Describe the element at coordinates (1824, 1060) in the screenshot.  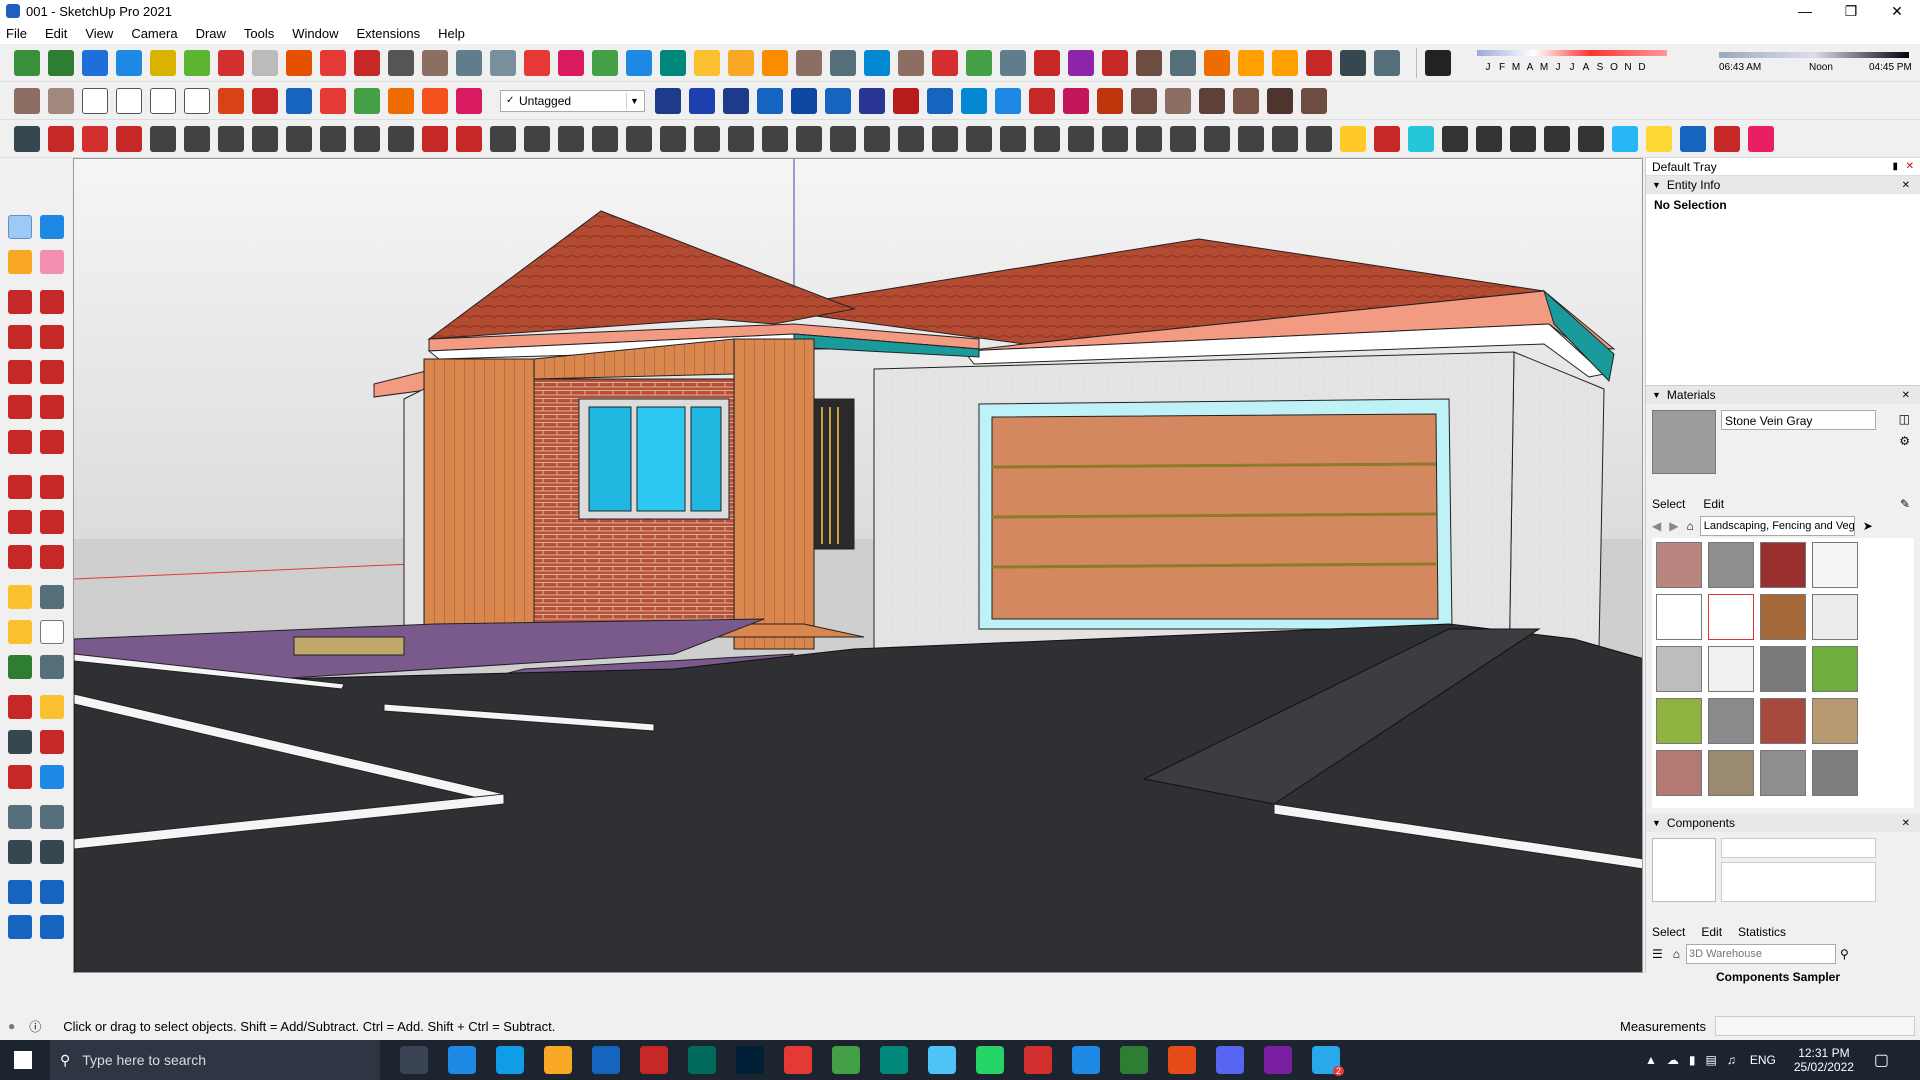
I see `clock: 12:31 PM 25/02/2022` at that location.